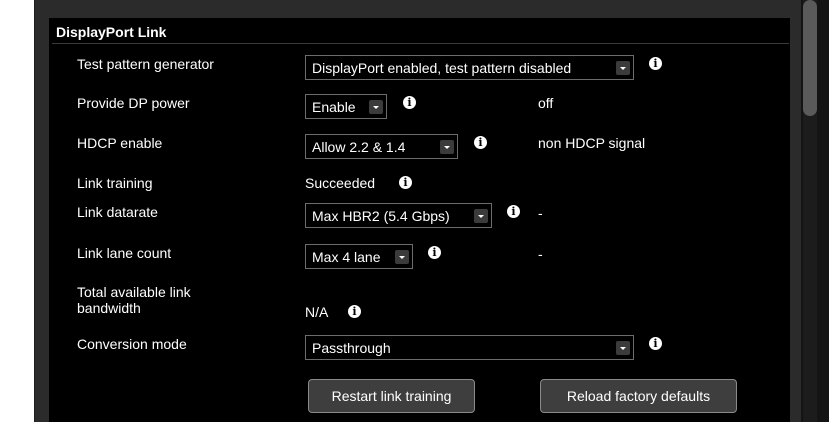 The height and width of the screenshot is (422, 829). Describe the element at coordinates (120, 143) in the screenshot. I see `hdcp-label: HDCP enable` at that location.